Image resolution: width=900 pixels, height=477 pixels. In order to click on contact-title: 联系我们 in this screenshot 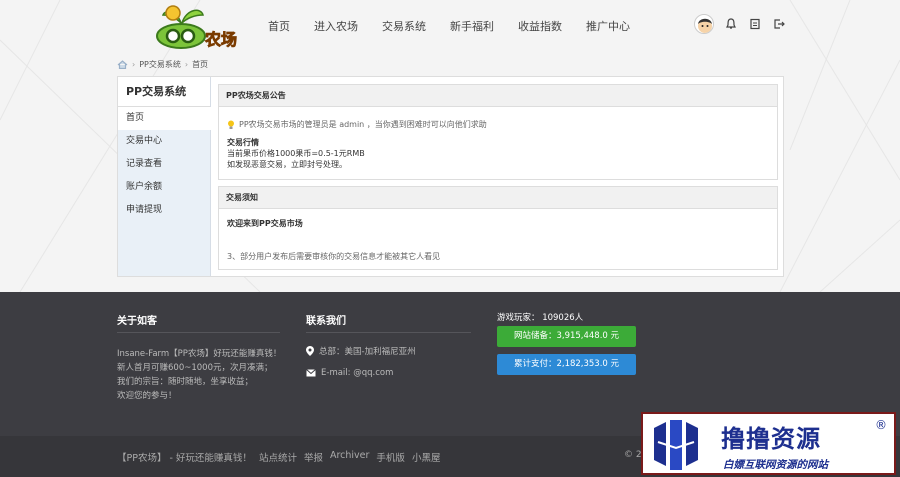, I will do `click(326, 321)`.